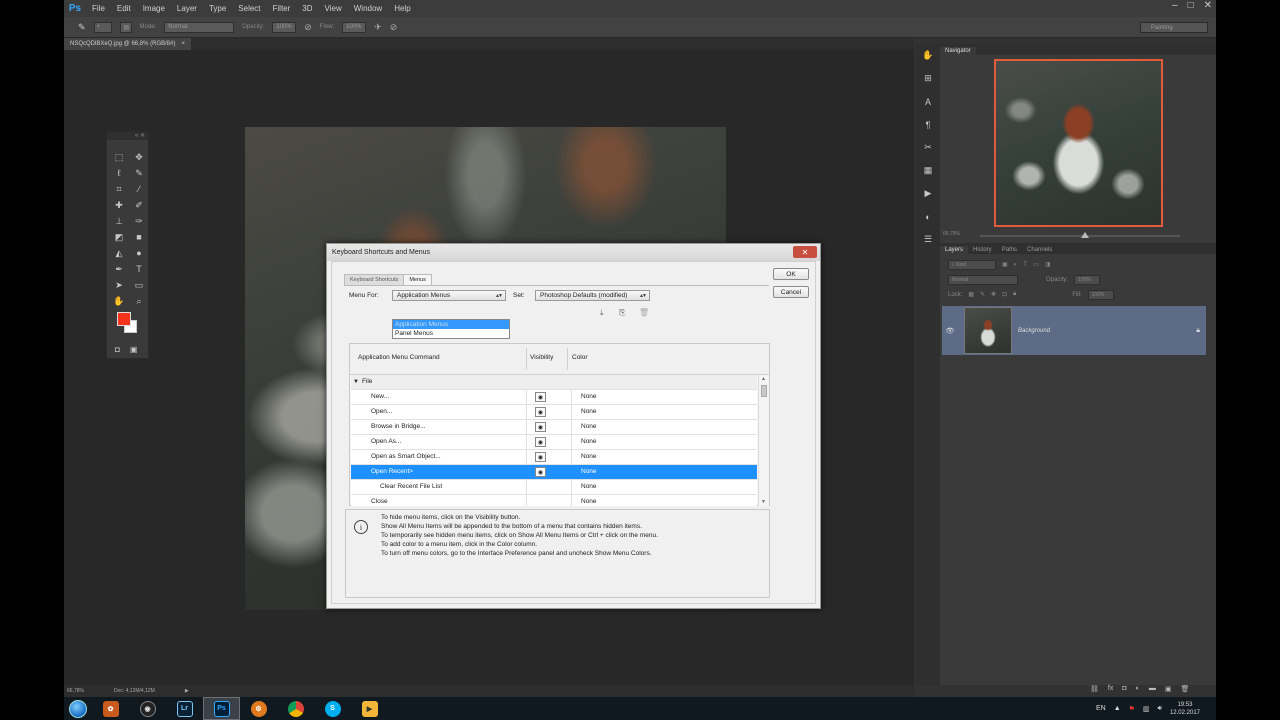  I want to click on new-set-icon: ⎘, so click(622, 313).